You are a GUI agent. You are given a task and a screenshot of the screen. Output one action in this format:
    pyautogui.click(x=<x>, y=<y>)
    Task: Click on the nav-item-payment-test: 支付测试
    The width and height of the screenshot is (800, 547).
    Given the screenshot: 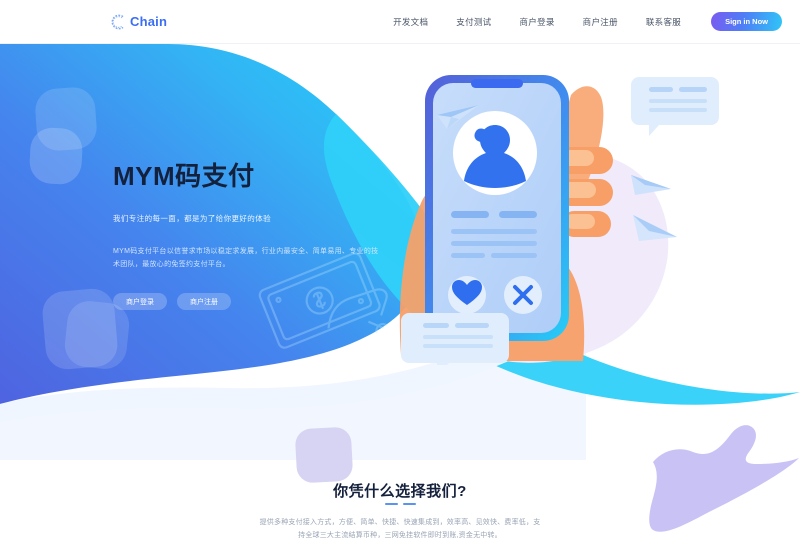 What is the action you would take?
    pyautogui.click(x=473, y=22)
    